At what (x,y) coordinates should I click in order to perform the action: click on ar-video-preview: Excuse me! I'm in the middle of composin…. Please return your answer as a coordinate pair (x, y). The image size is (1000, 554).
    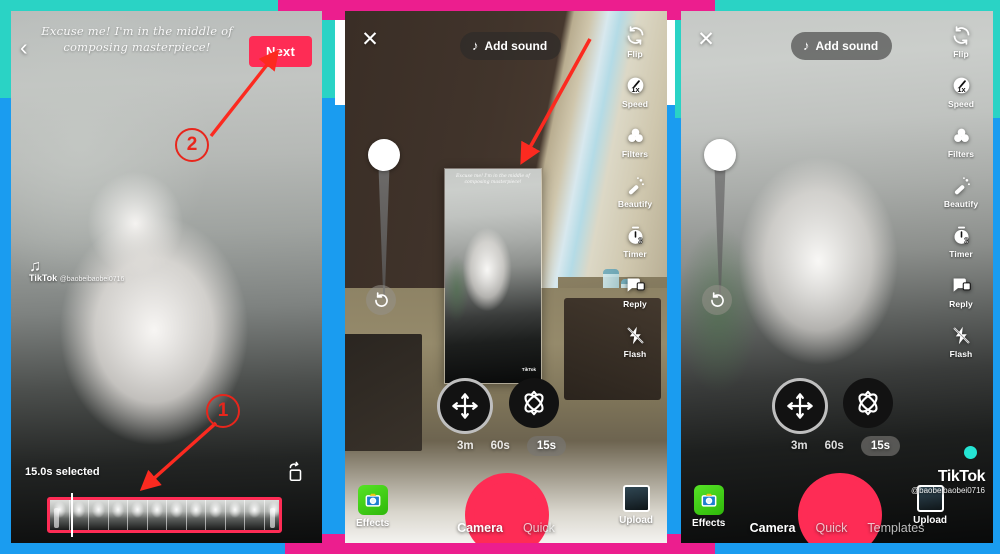
    Looking at the image, I should click on (493, 276).